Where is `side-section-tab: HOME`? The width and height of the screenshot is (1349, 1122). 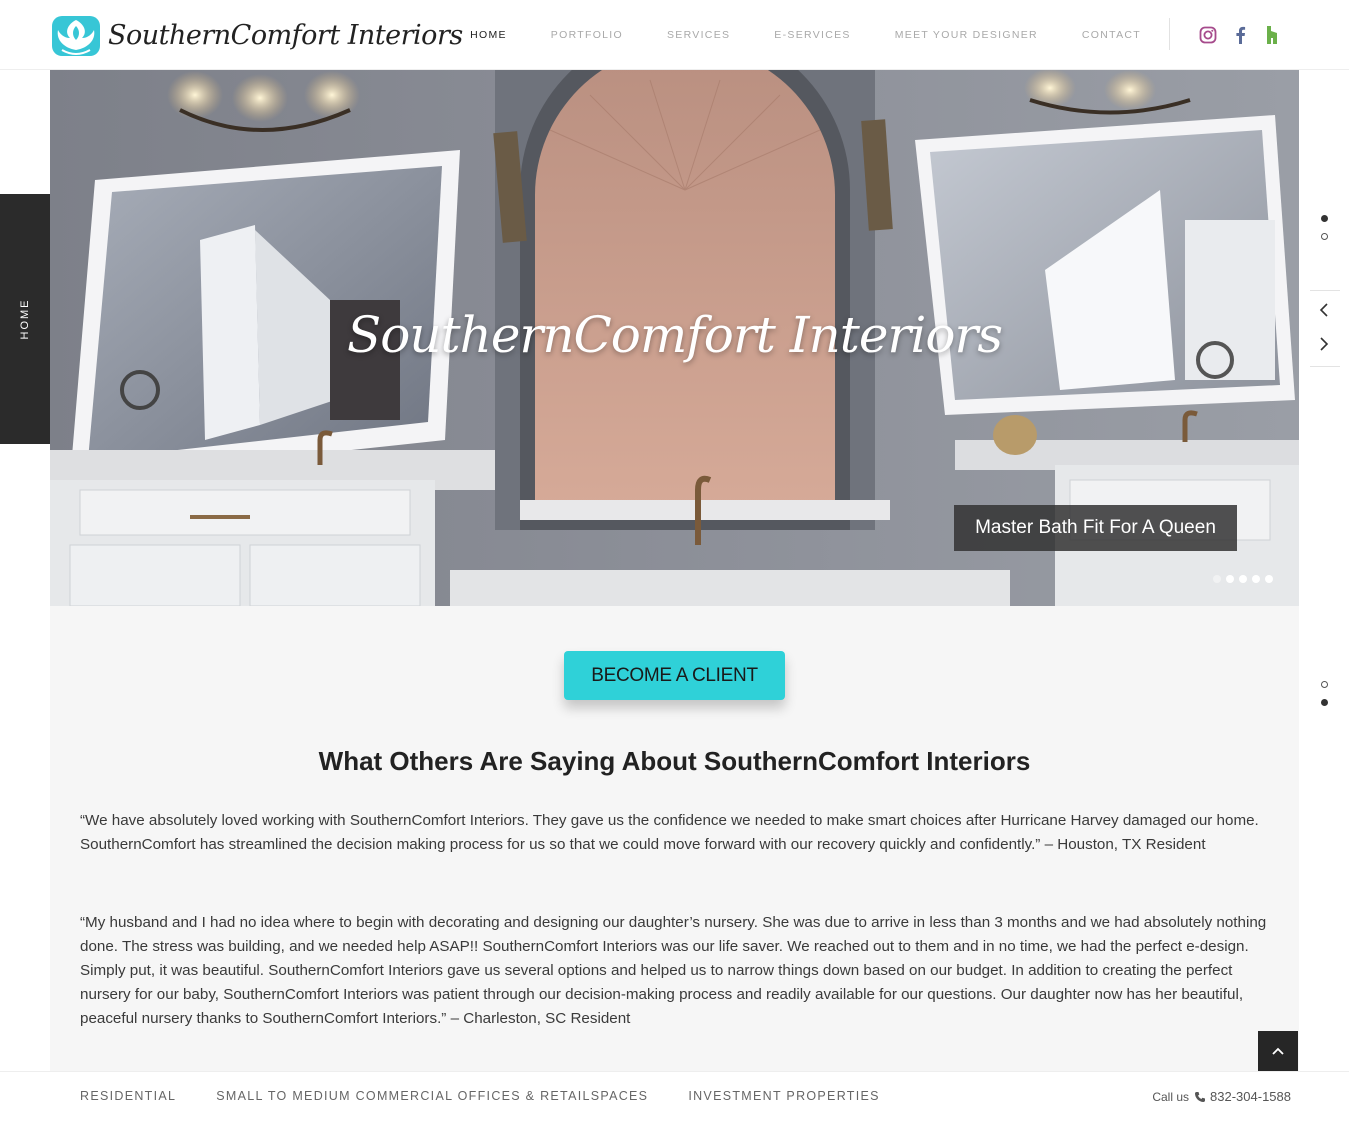
side-section-tab: HOME is located at coordinates (25, 319).